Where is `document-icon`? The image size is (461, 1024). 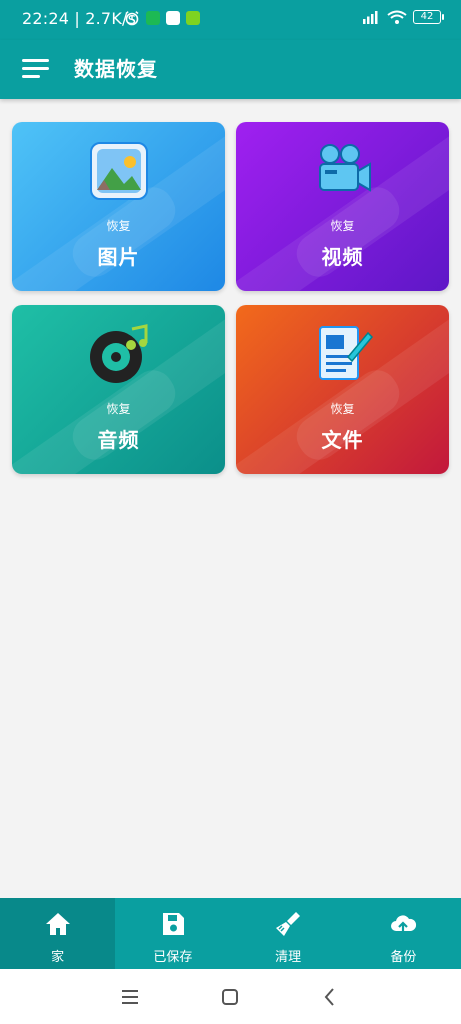 document-icon is located at coordinates (346, 353).